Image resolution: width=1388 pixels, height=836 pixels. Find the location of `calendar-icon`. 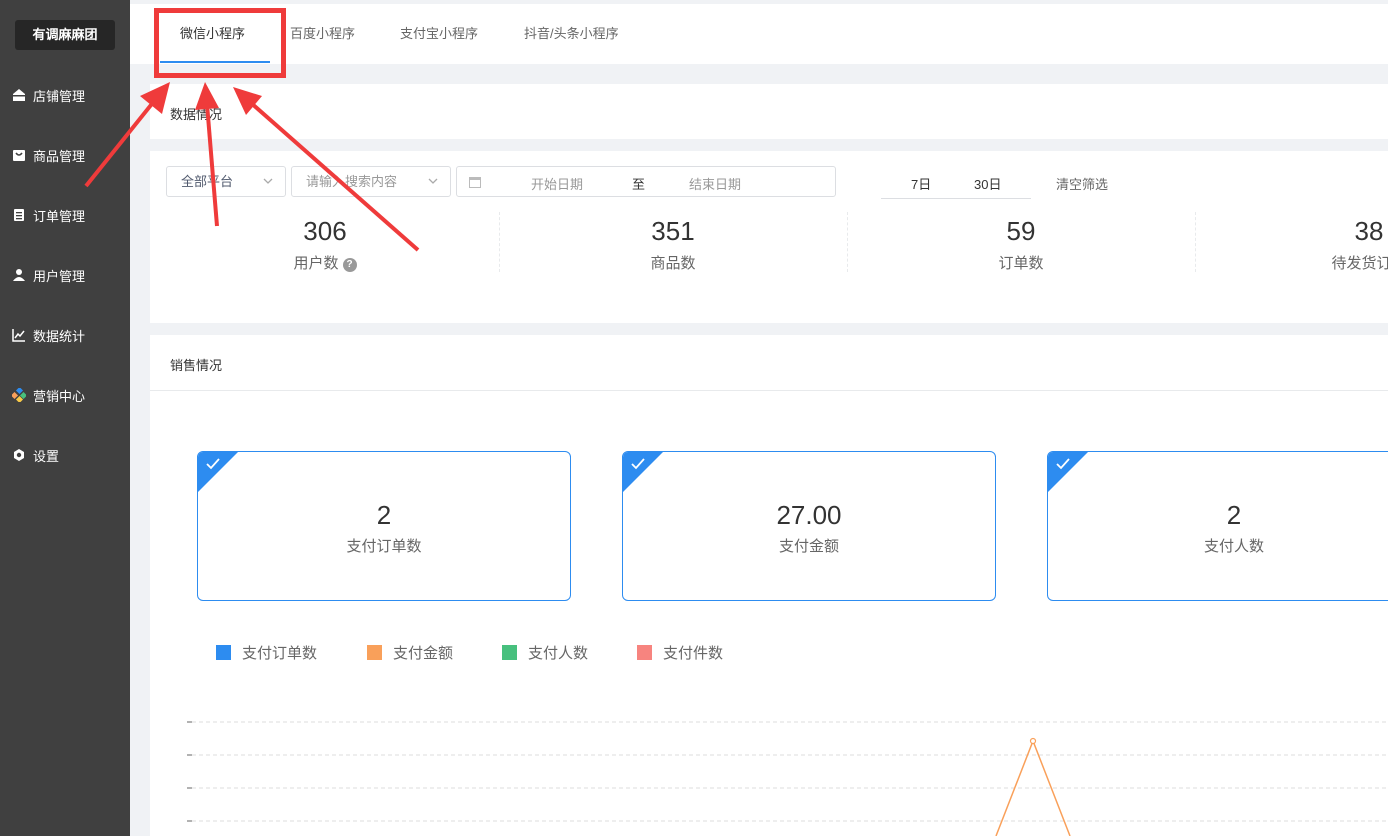

calendar-icon is located at coordinates (475, 182).